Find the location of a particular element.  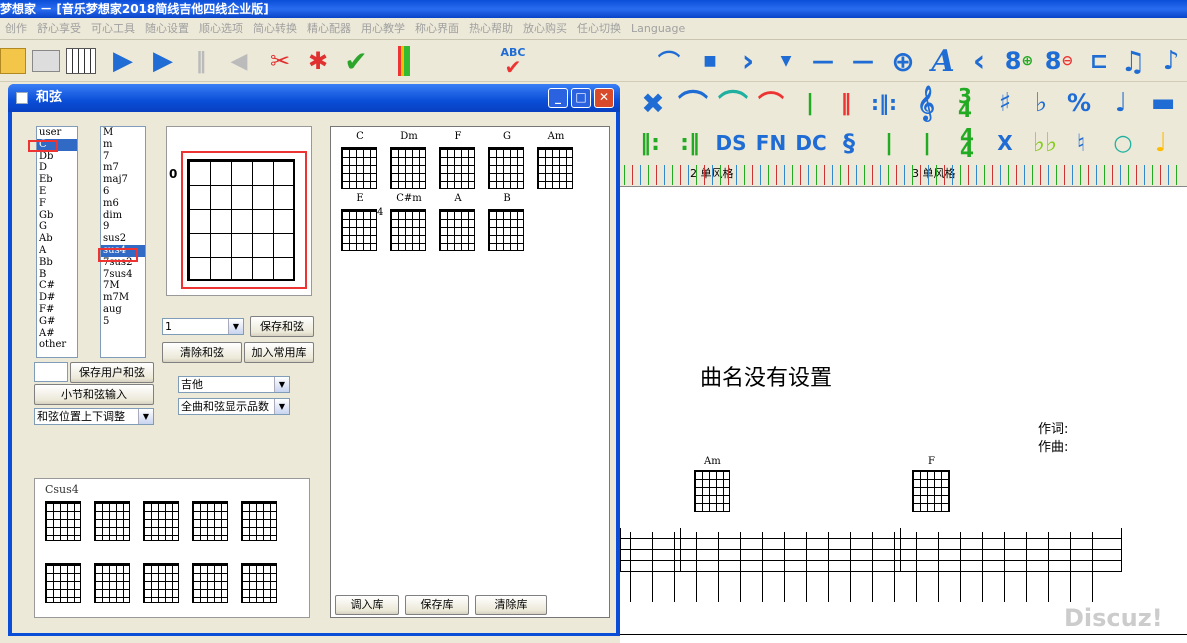

cross-icon: ✖ is located at coordinates (653, 103).